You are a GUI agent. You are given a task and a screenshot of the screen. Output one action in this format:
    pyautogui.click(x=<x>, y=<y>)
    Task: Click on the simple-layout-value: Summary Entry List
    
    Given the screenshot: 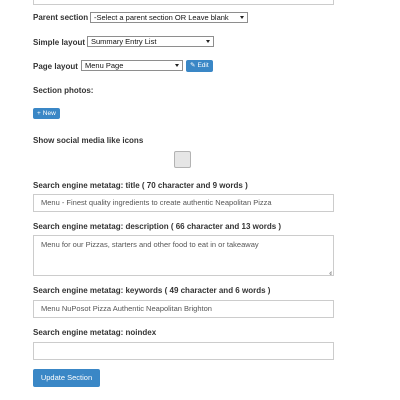 What is the action you would take?
    pyautogui.click(x=124, y=41)
    